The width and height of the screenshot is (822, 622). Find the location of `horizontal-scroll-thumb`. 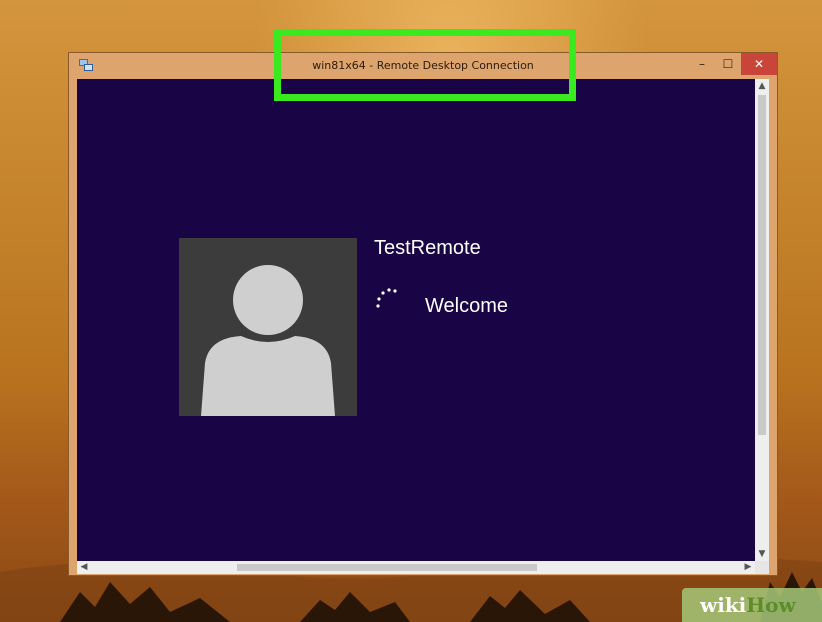

horizontal-scroll-thumb is located at coordinates (387, 567).